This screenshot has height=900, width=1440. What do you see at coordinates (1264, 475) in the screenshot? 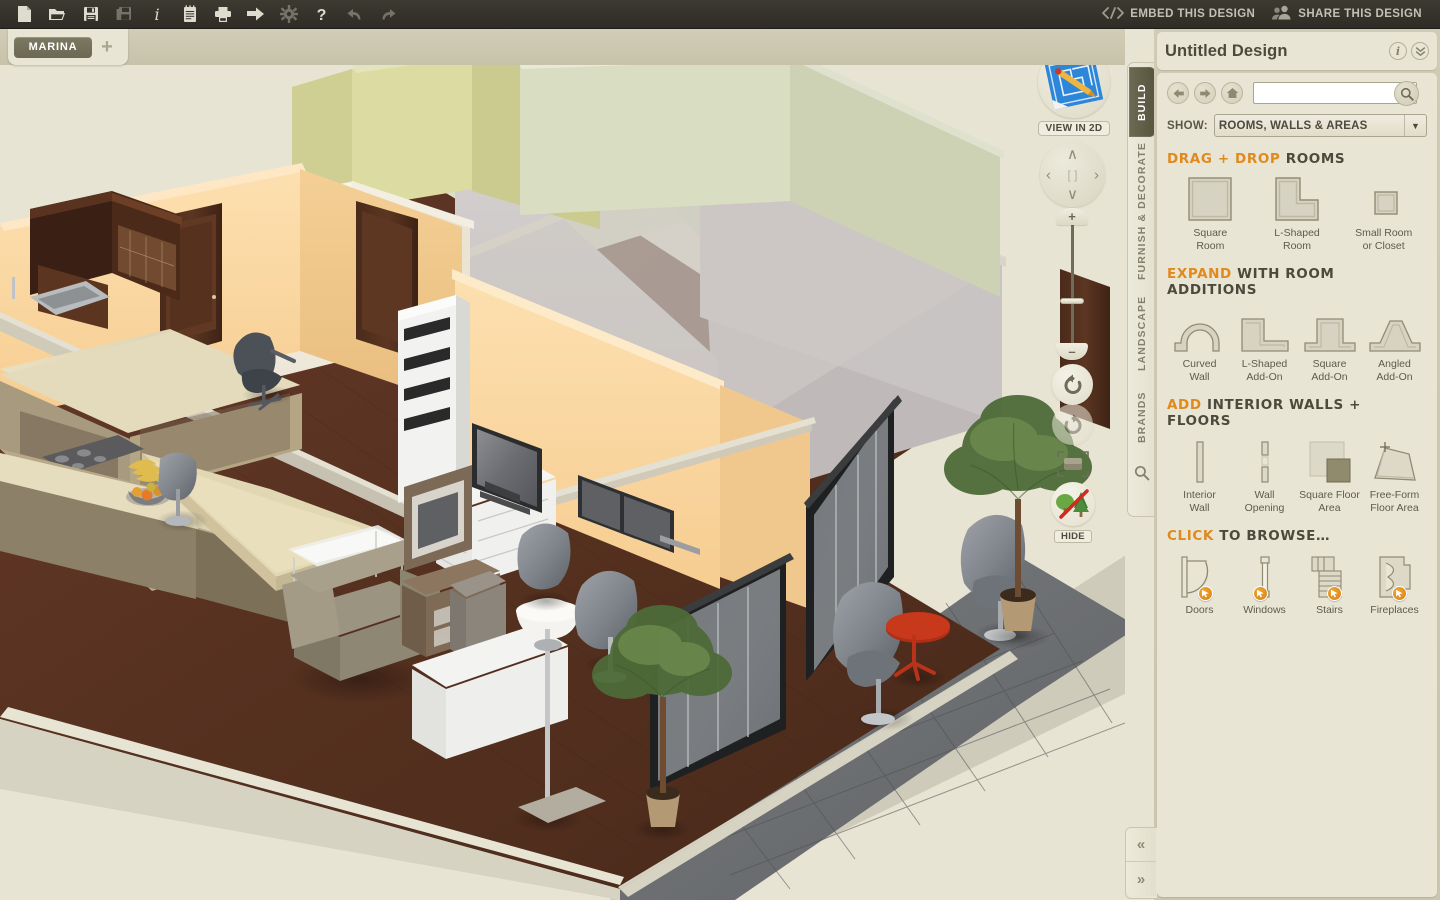
I see `item-wall-opening: Wall Opening` at bounding box center [1264, 475].